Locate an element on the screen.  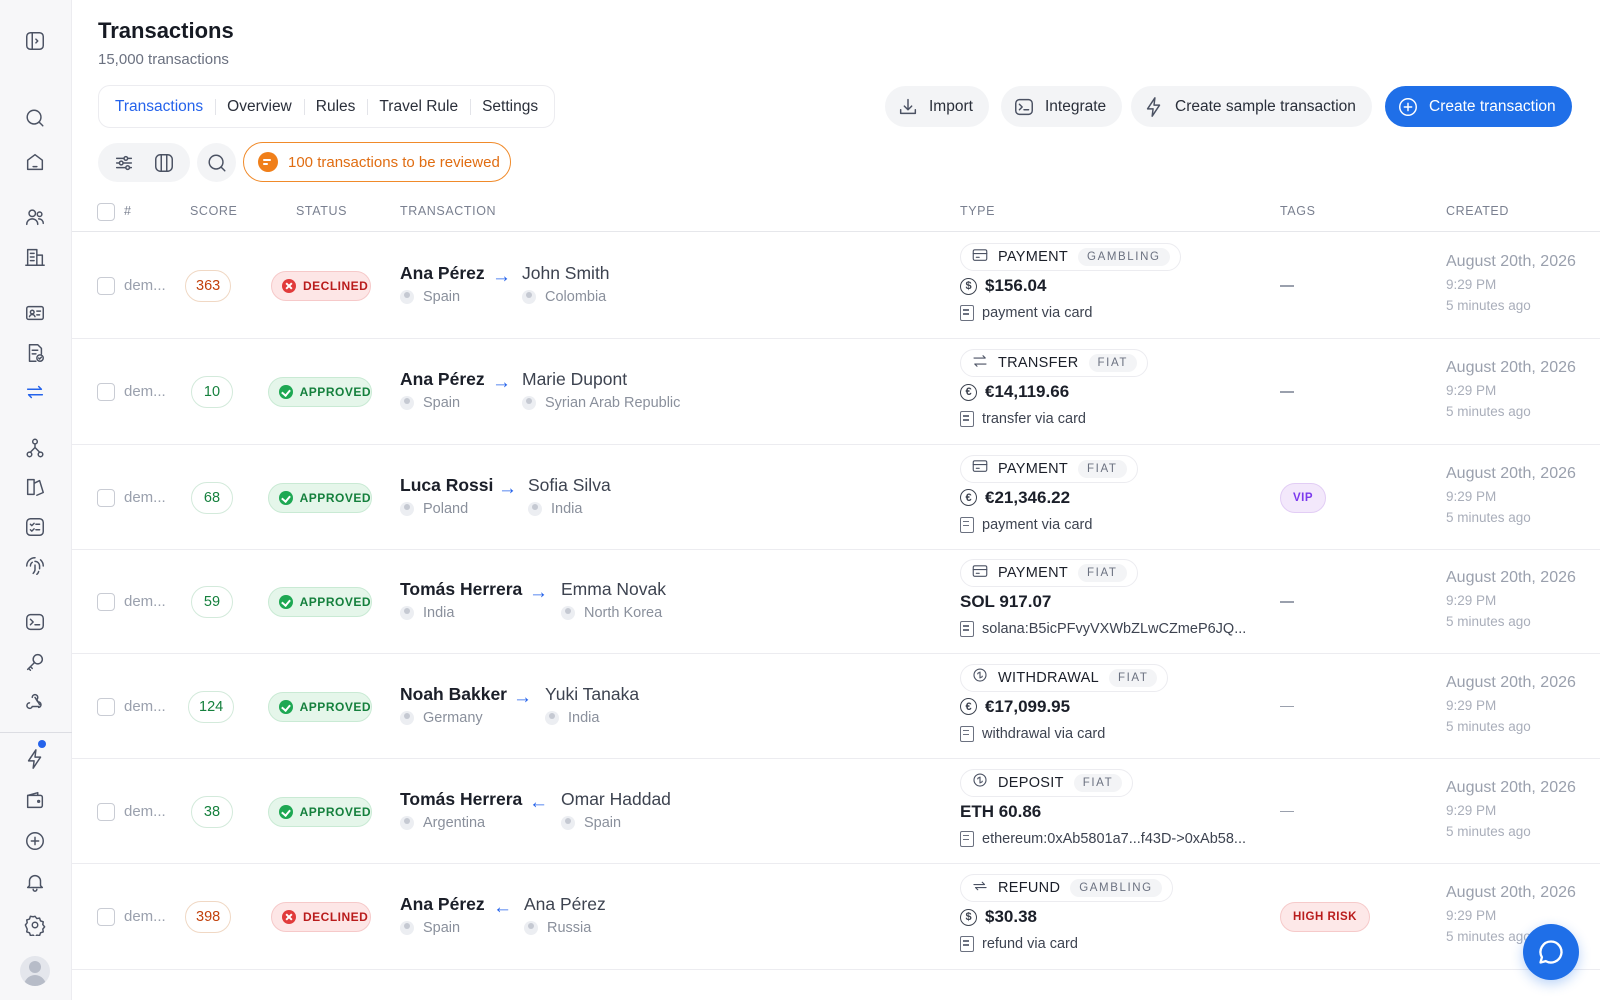
tab-overview: Overview is located at coordinates (259, 107).